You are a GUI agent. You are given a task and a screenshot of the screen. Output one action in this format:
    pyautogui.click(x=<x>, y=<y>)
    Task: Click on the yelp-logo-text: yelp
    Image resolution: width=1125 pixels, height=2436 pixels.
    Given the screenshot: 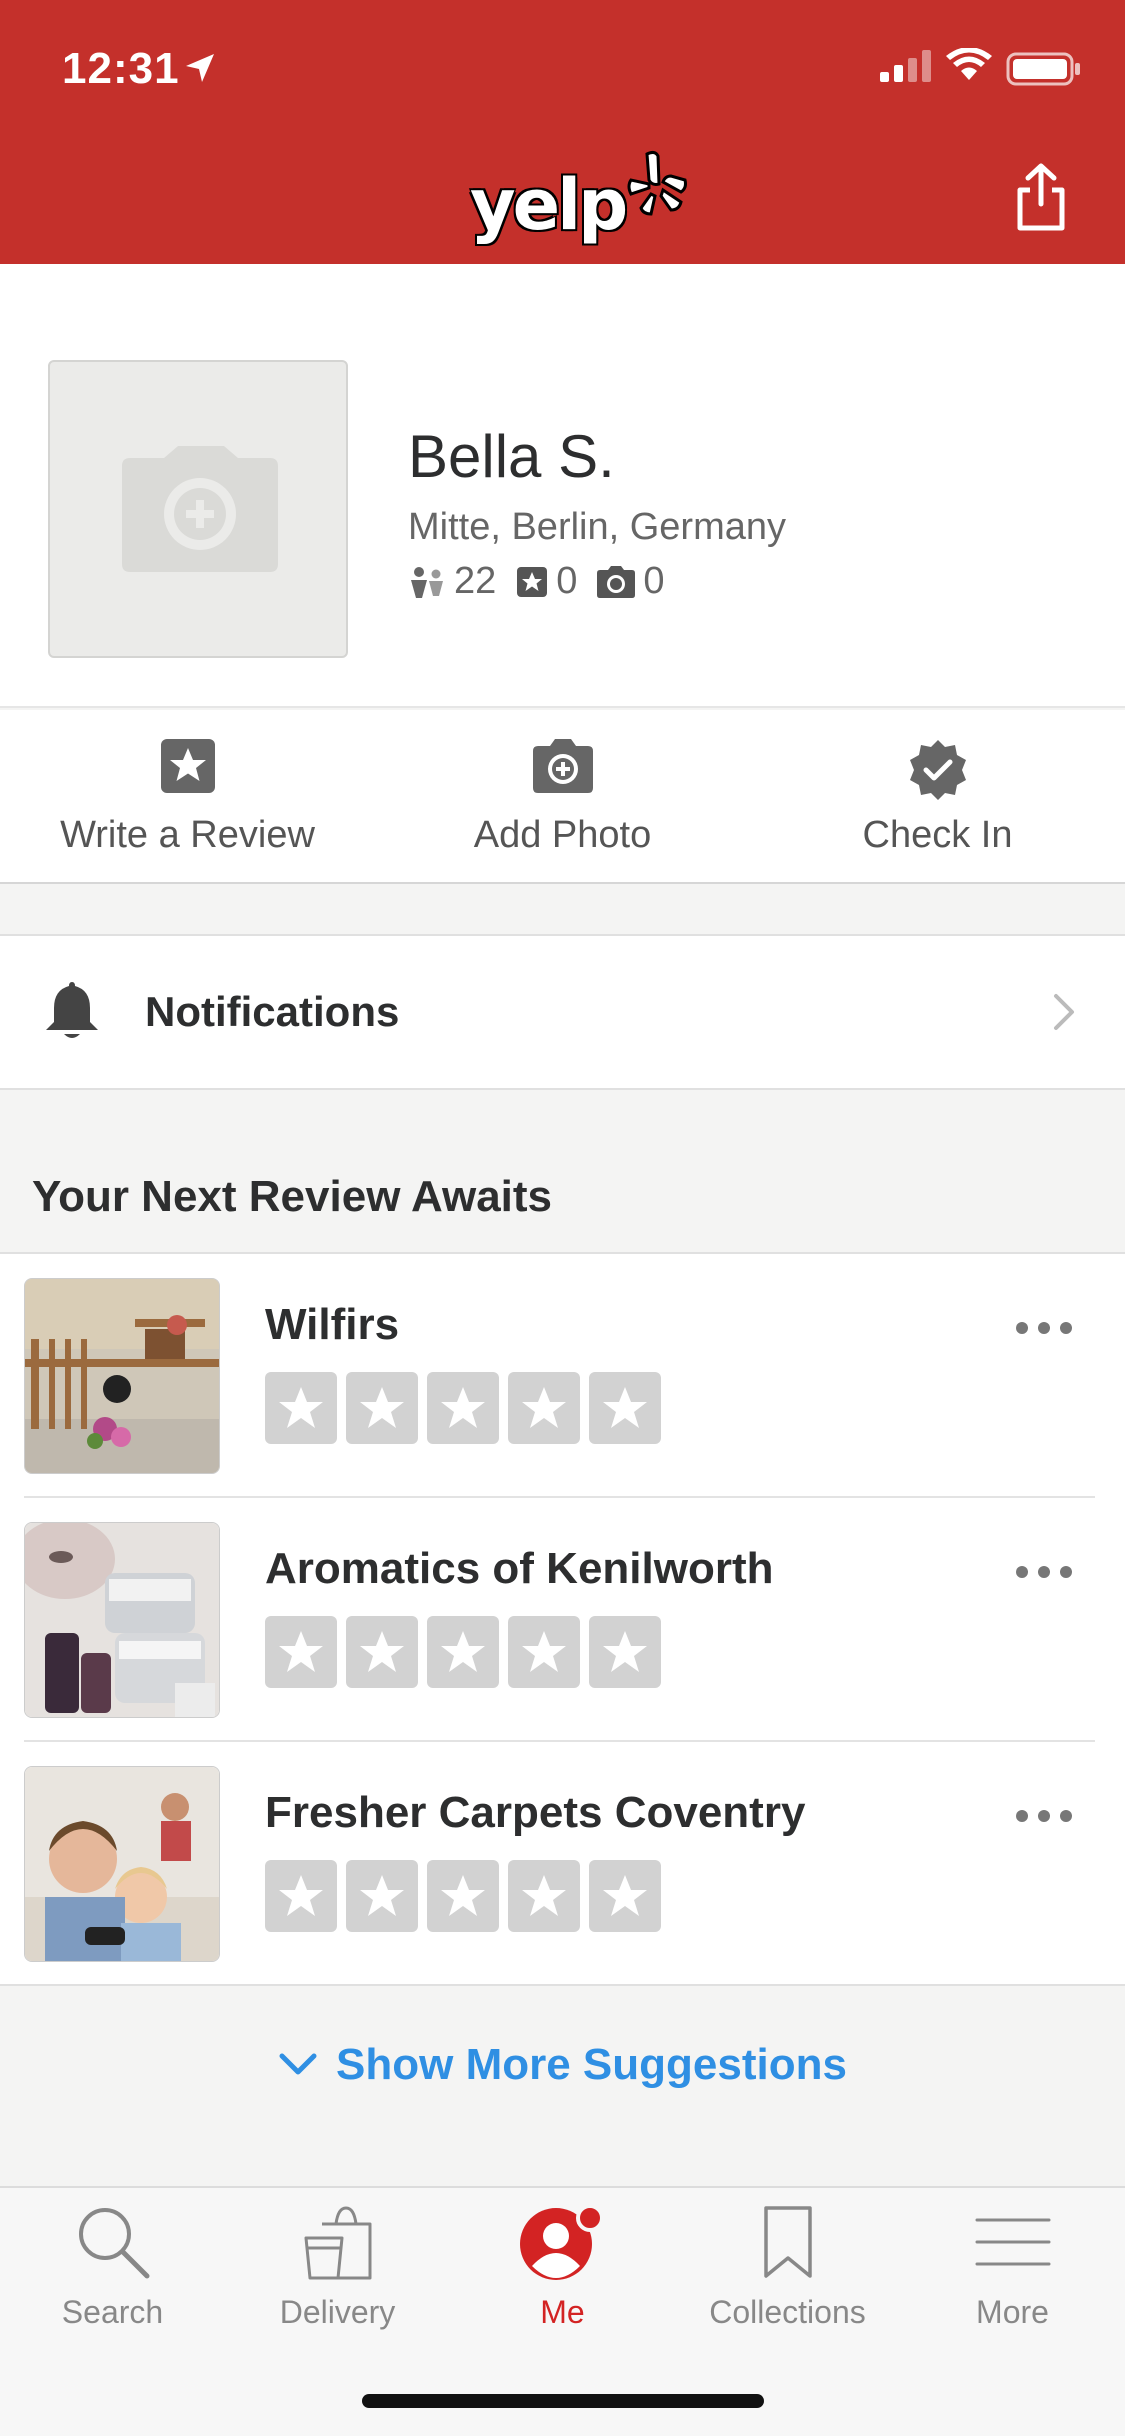 What is the action you would take?
    pyautogui.click(x=549, y=205)
    